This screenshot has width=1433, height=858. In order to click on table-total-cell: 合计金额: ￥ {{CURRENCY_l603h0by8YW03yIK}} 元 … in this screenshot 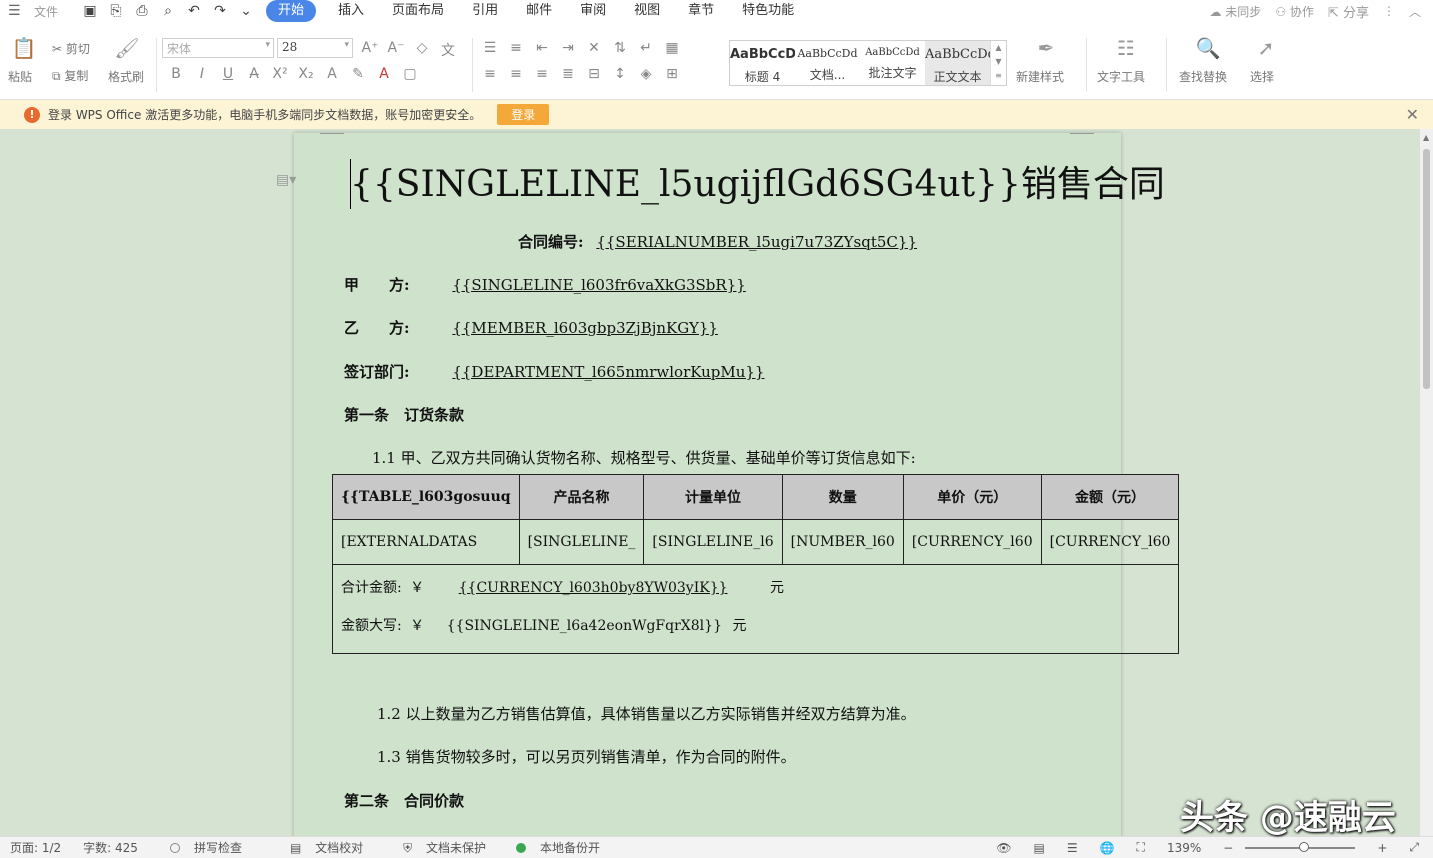, I will do `click(755, 609)`.